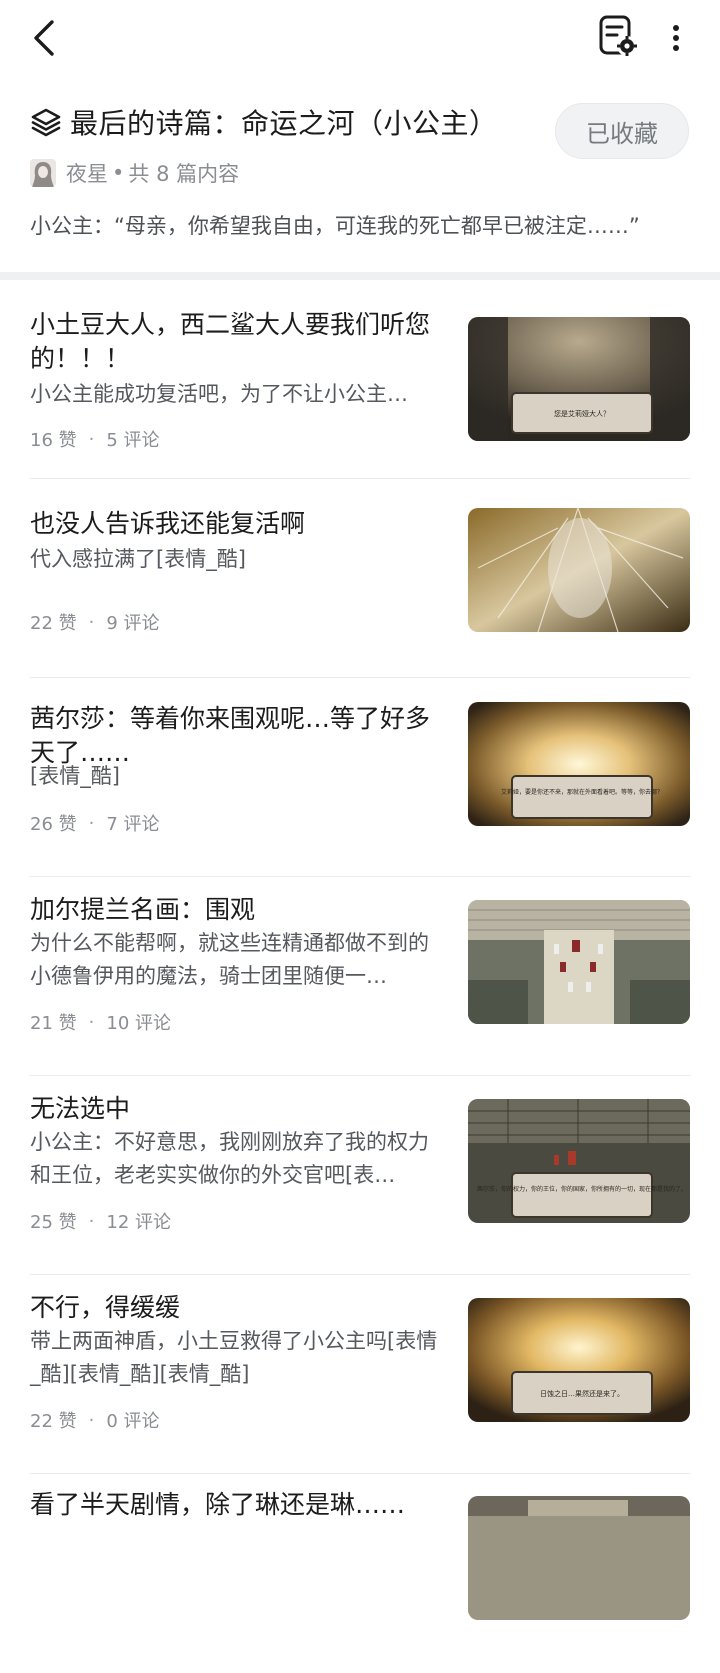 This screenshot has height=1673, width=720. I want to click on comment-count: 7 评论, so click(133, 824).